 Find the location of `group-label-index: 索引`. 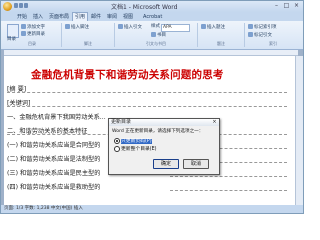

group-label-index: 索引 is located at coordinates (273, 43).